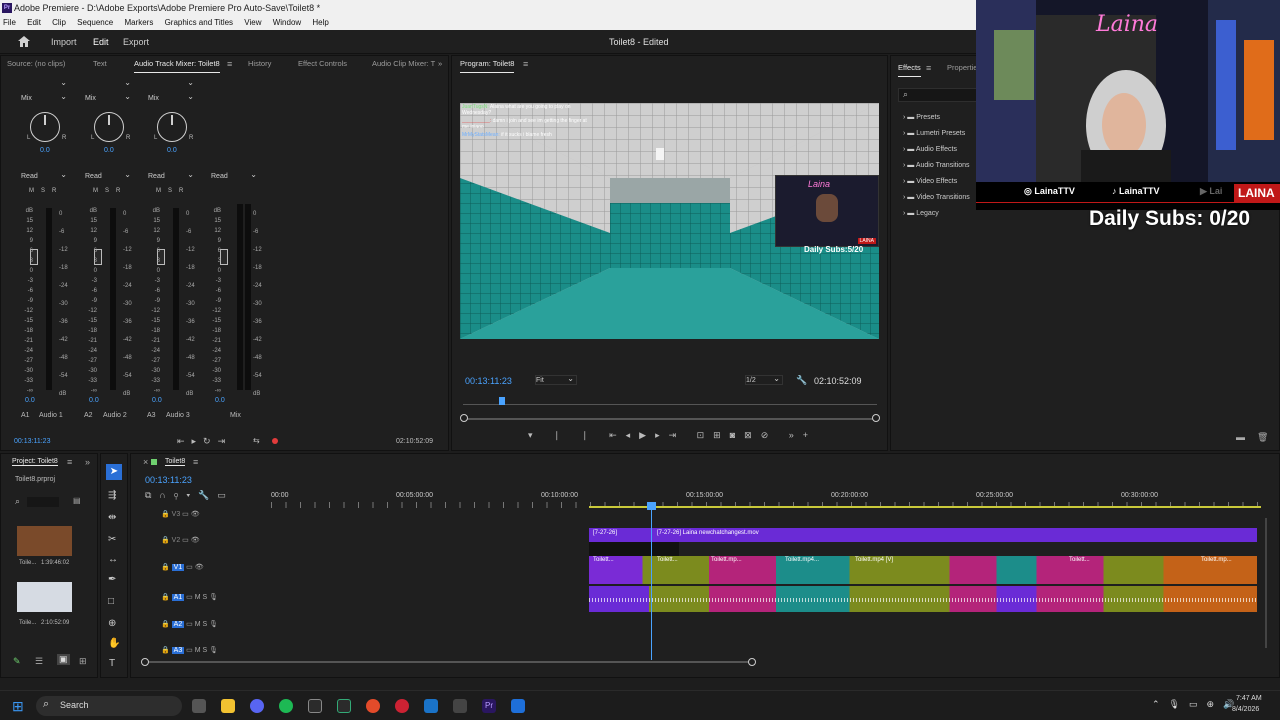 The image size is (1280, 720). Describe the element at coordinates (651, 581) in the screenshot. I see `timeline-playhead` at that location.